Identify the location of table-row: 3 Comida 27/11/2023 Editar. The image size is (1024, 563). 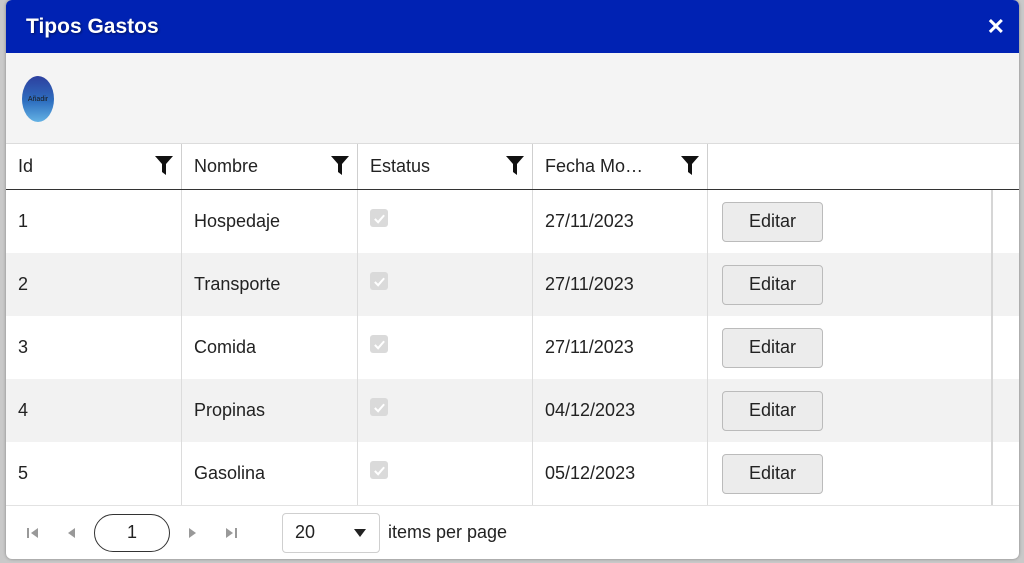
(512, 347).